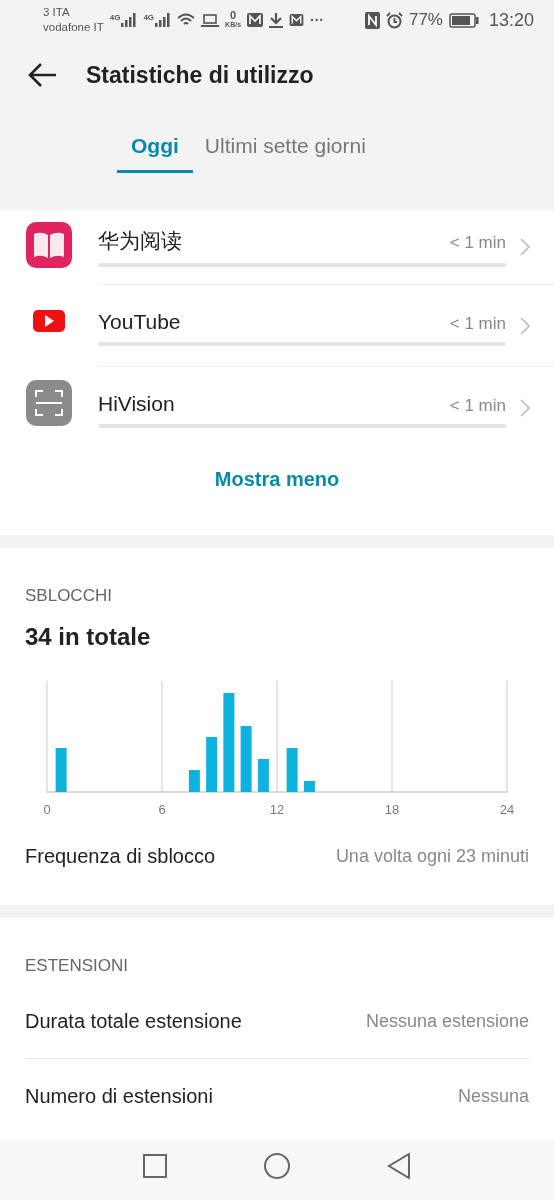 This screenshot has height=1200, width=554. I want to click on tab: Ultimi sette giorni, so click(285, 152).